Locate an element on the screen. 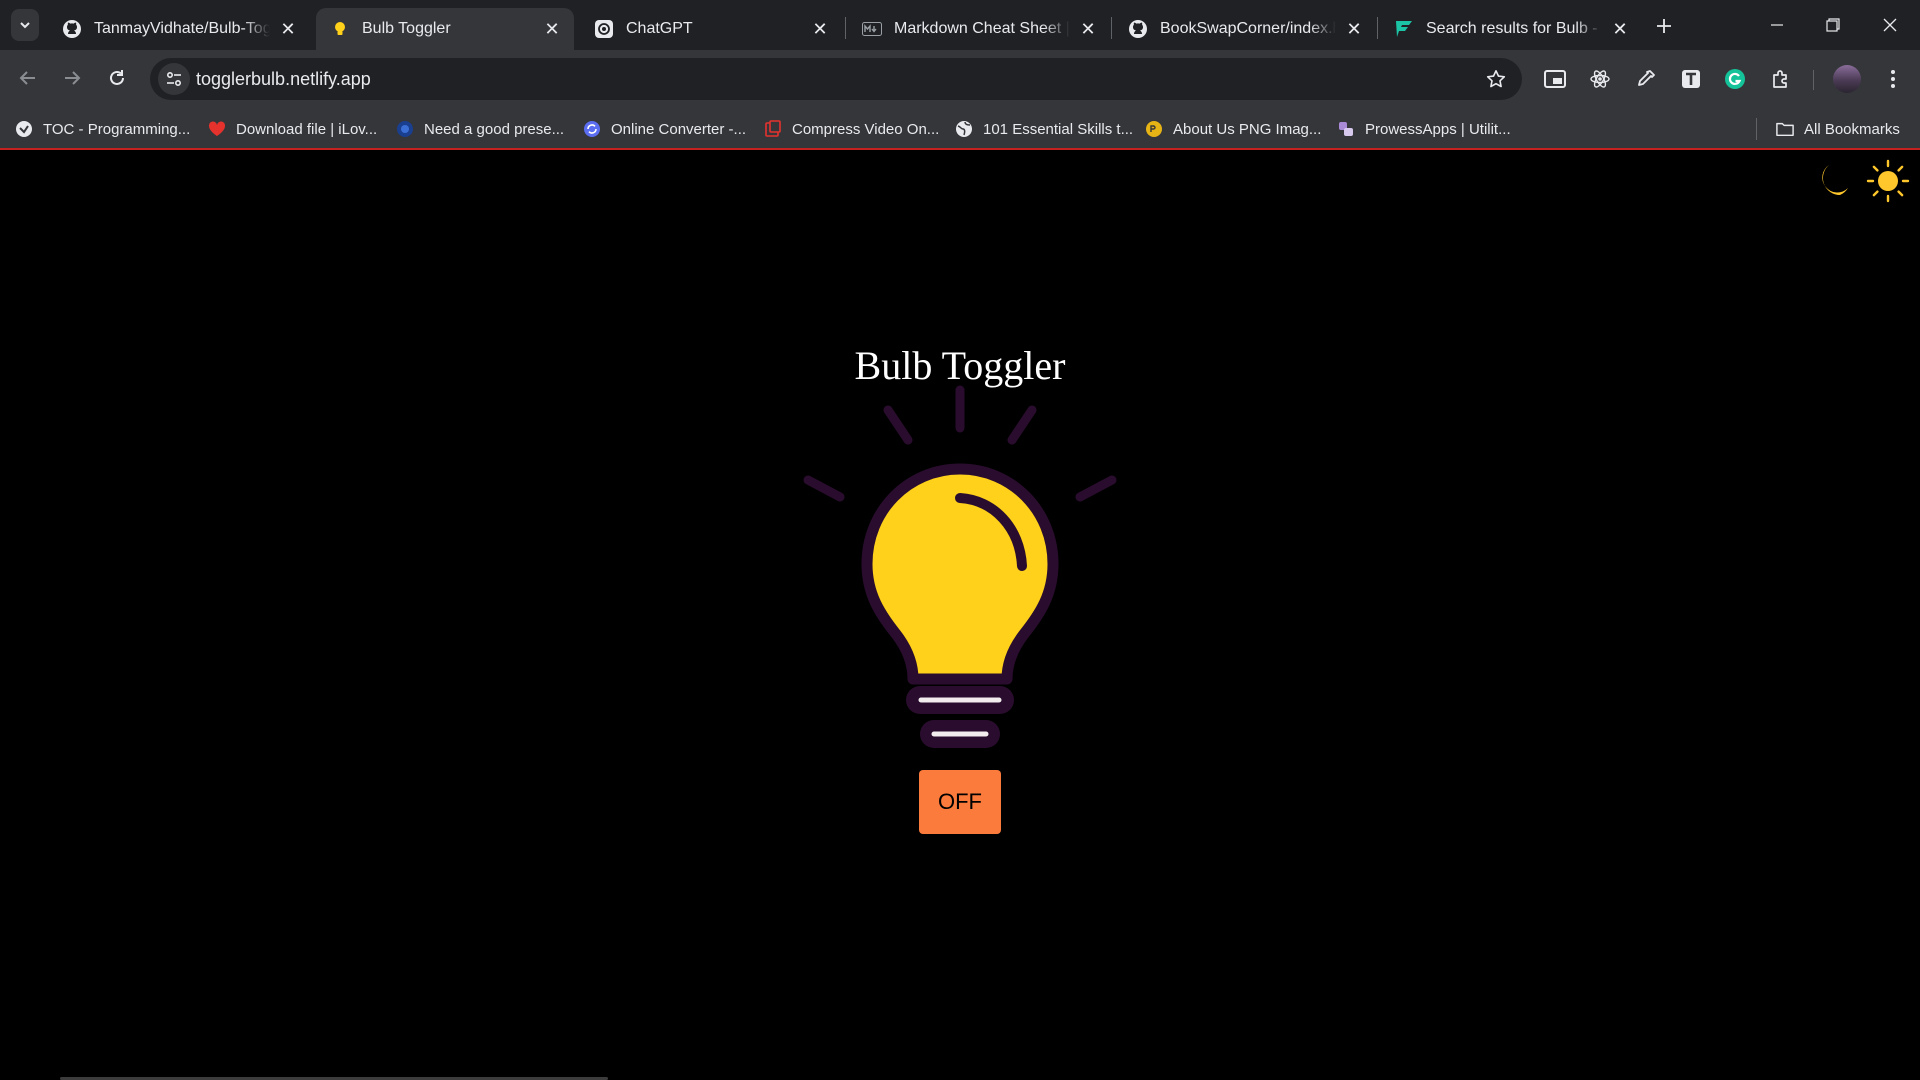 The height and width of the screenshot is (1080, 1920). converter-icon is located at coordinates (592, 129).